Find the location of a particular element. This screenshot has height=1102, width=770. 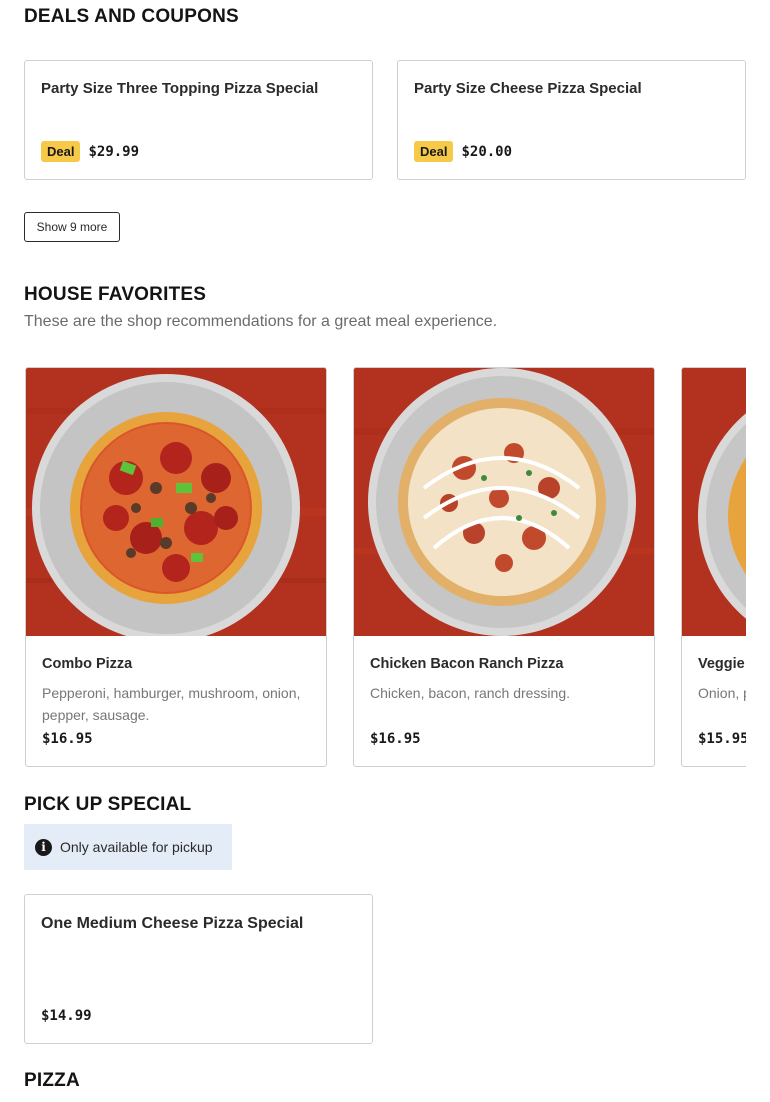

fav-card-desc: Onion, p tomato is located at coordinates (722, 693).